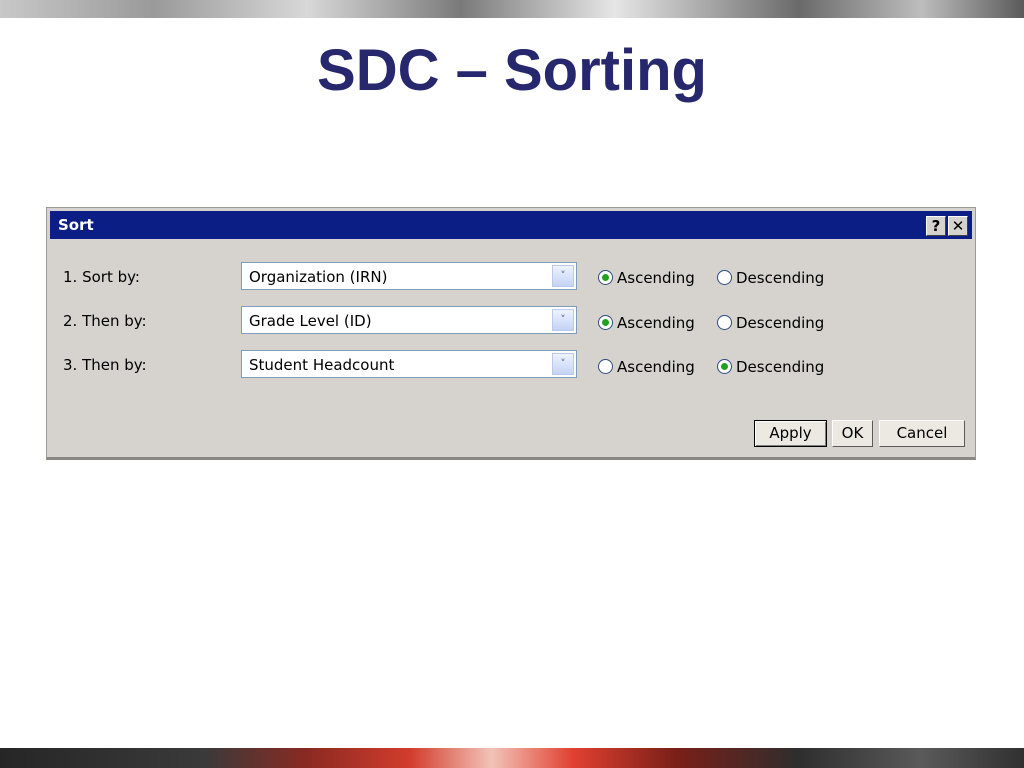  I want to click on dialog-title: Sort, so click(76, 225).